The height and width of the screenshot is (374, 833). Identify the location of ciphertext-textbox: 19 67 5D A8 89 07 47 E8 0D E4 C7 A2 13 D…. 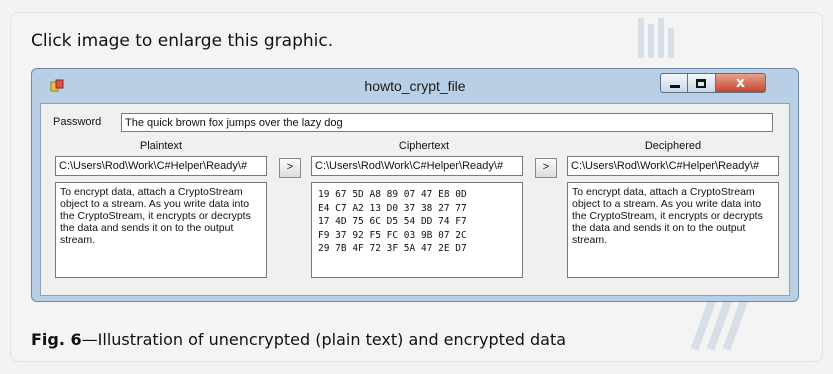
(417, 230).